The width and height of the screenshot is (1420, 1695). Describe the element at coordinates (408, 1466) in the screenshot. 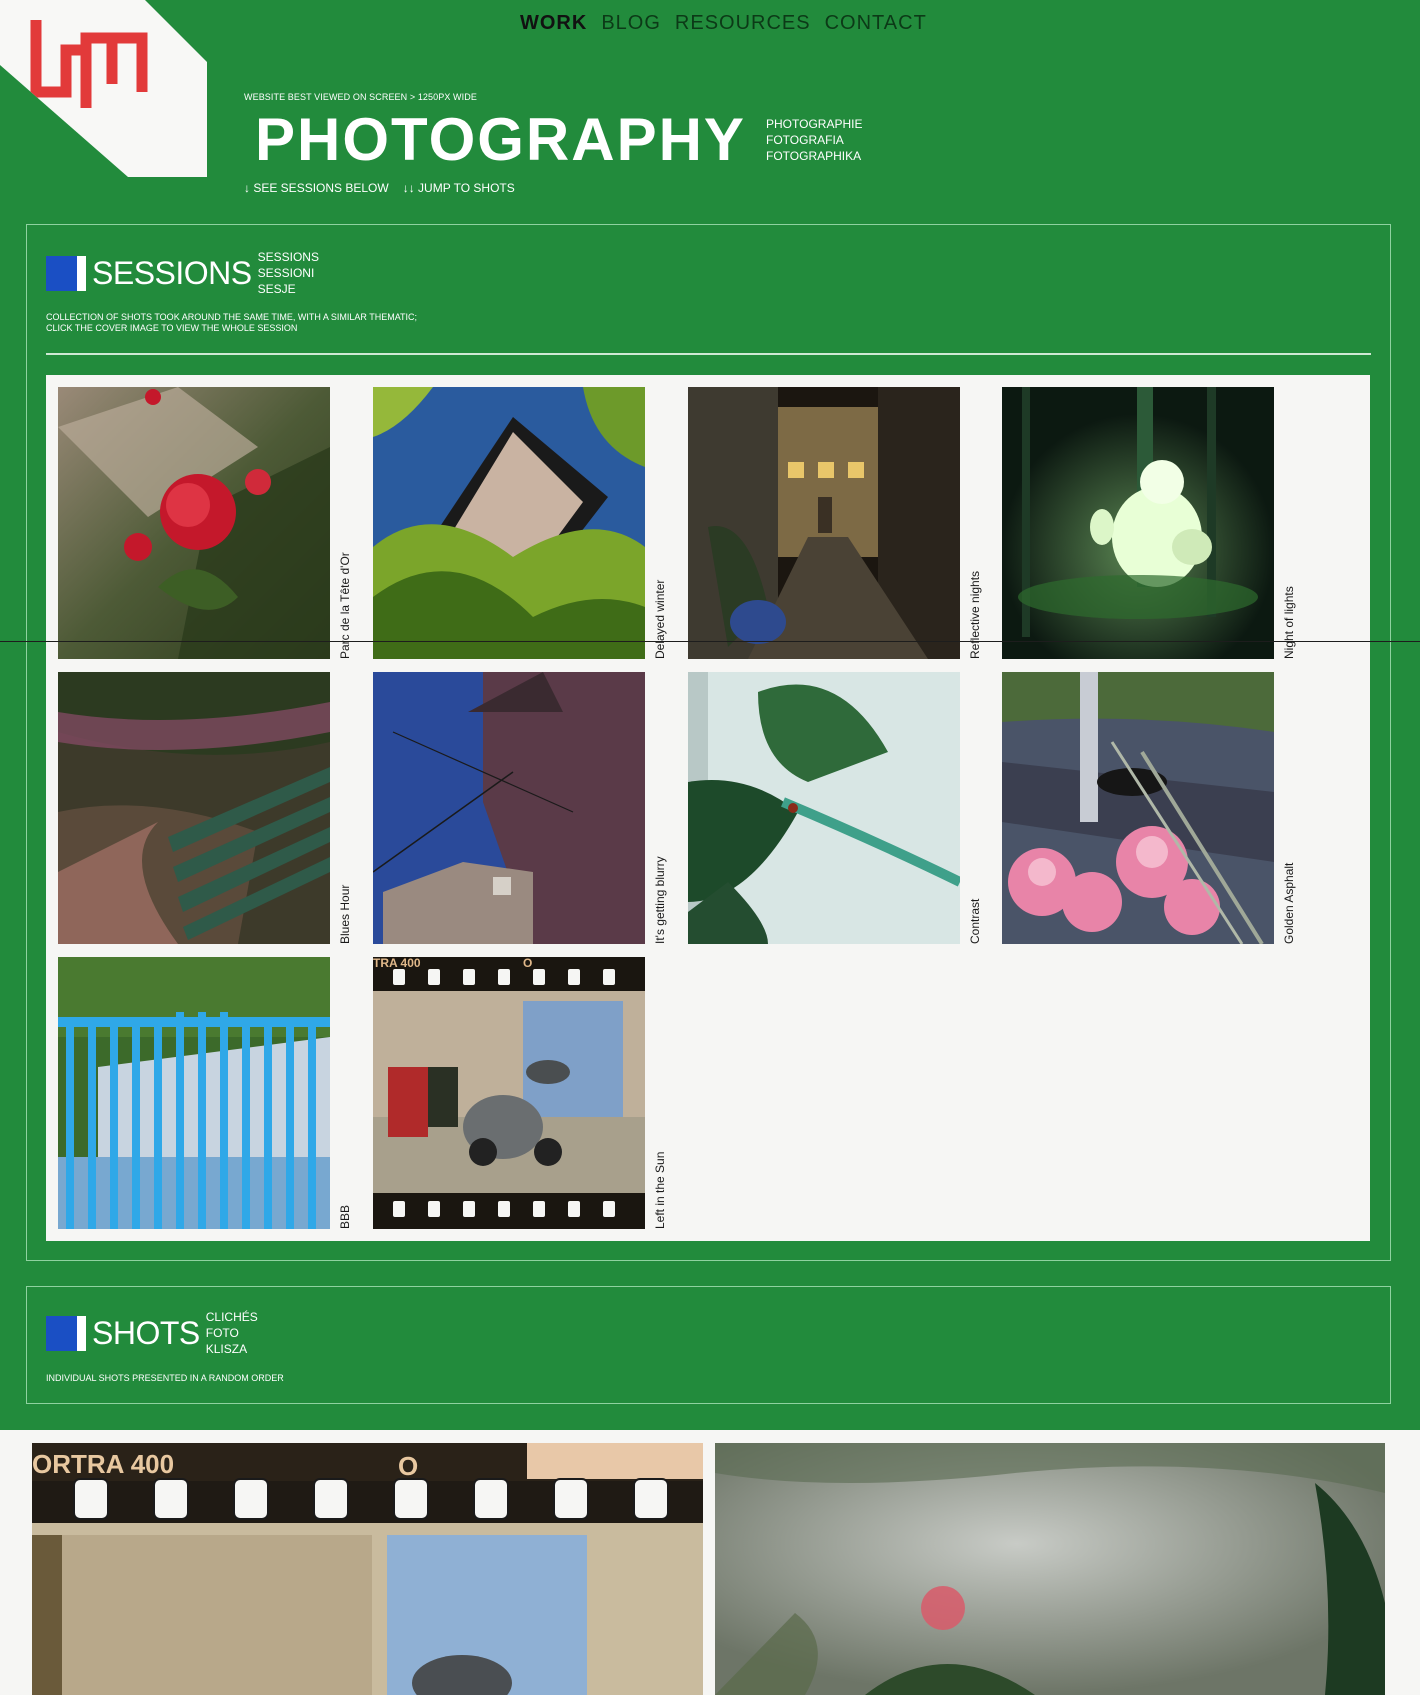

I see `film-mark: O` at that location.